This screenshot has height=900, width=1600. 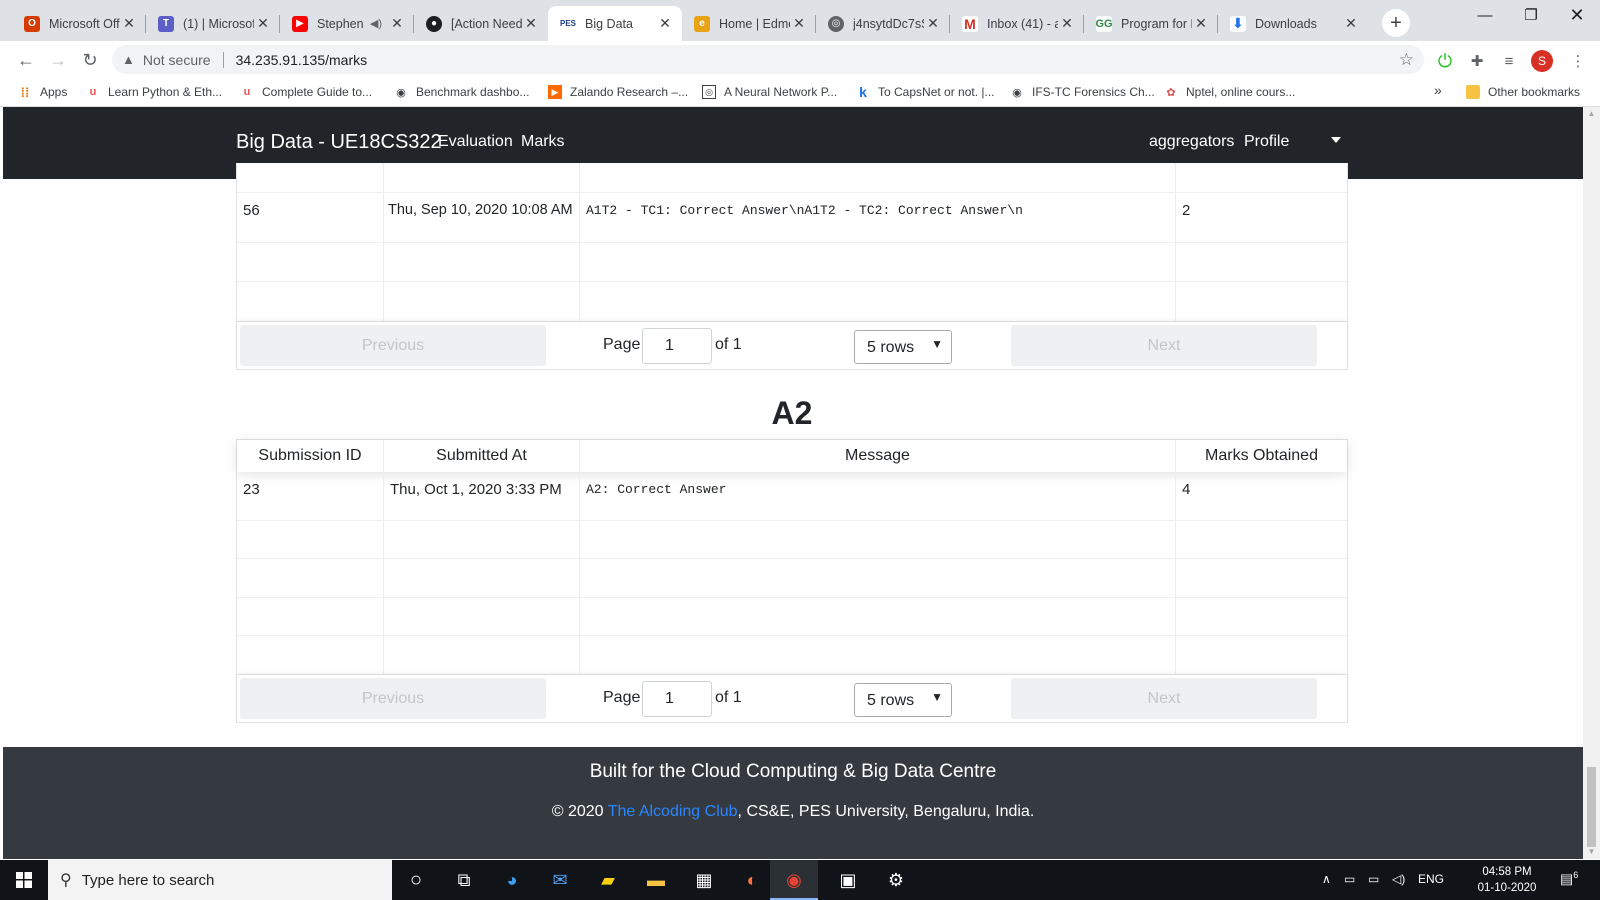 What do you see at coordinates (213, 23) in the screenshot?
I see `browser-tab: T (1) | Microsof ✕` at bounding box center [213, 23].